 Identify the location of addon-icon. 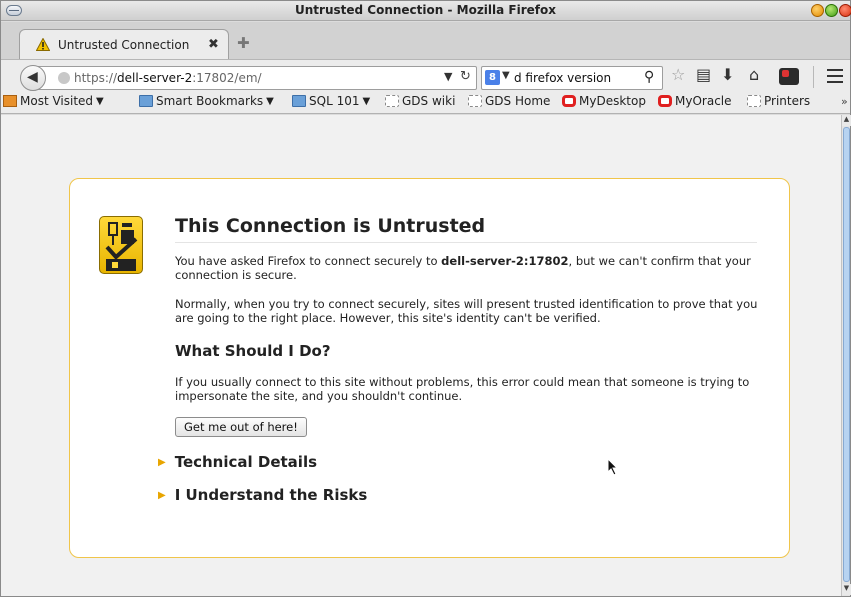
(789, 76).